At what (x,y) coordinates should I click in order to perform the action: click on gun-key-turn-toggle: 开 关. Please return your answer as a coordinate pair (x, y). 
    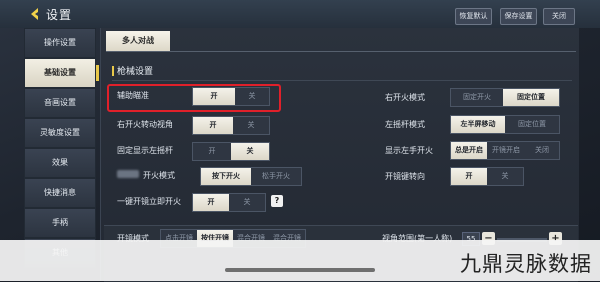
    Looking at the image, I should click on (487, 176).